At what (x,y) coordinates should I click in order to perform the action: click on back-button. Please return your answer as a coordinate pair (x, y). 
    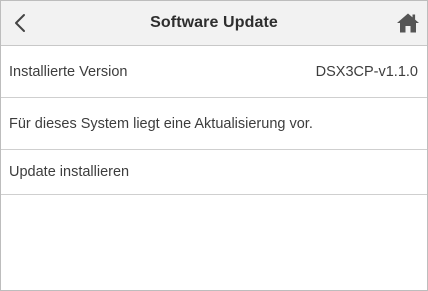
    Looking at the image, I should click on (20, 23).